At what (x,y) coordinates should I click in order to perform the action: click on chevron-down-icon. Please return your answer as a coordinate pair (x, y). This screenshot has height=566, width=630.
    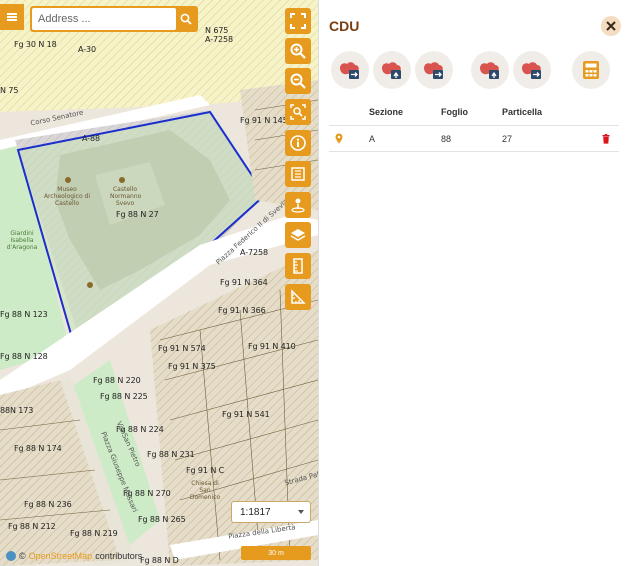
    Looking at the image, I should click on (301, 512).